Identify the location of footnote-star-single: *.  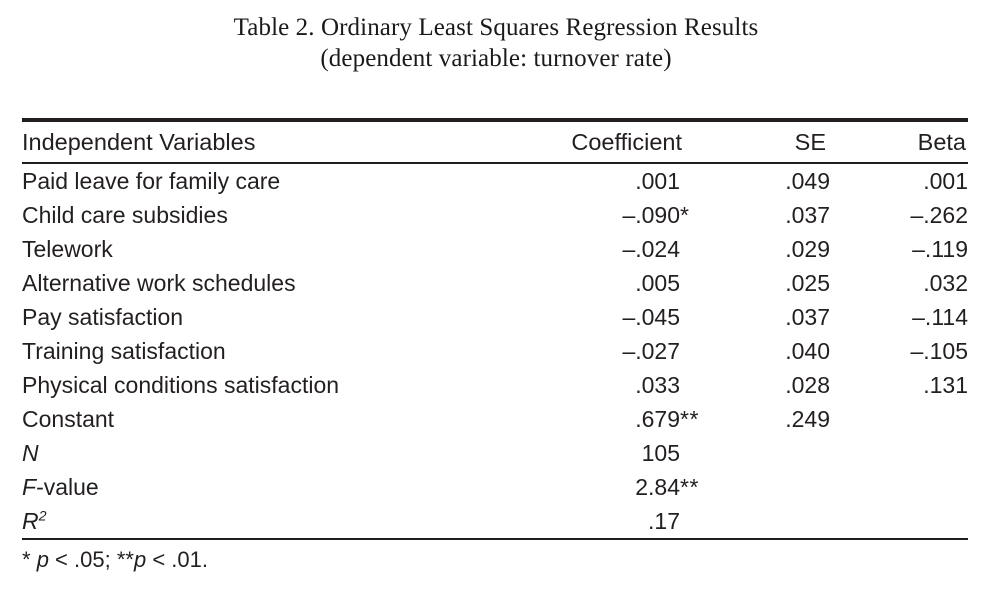
(29, 559).